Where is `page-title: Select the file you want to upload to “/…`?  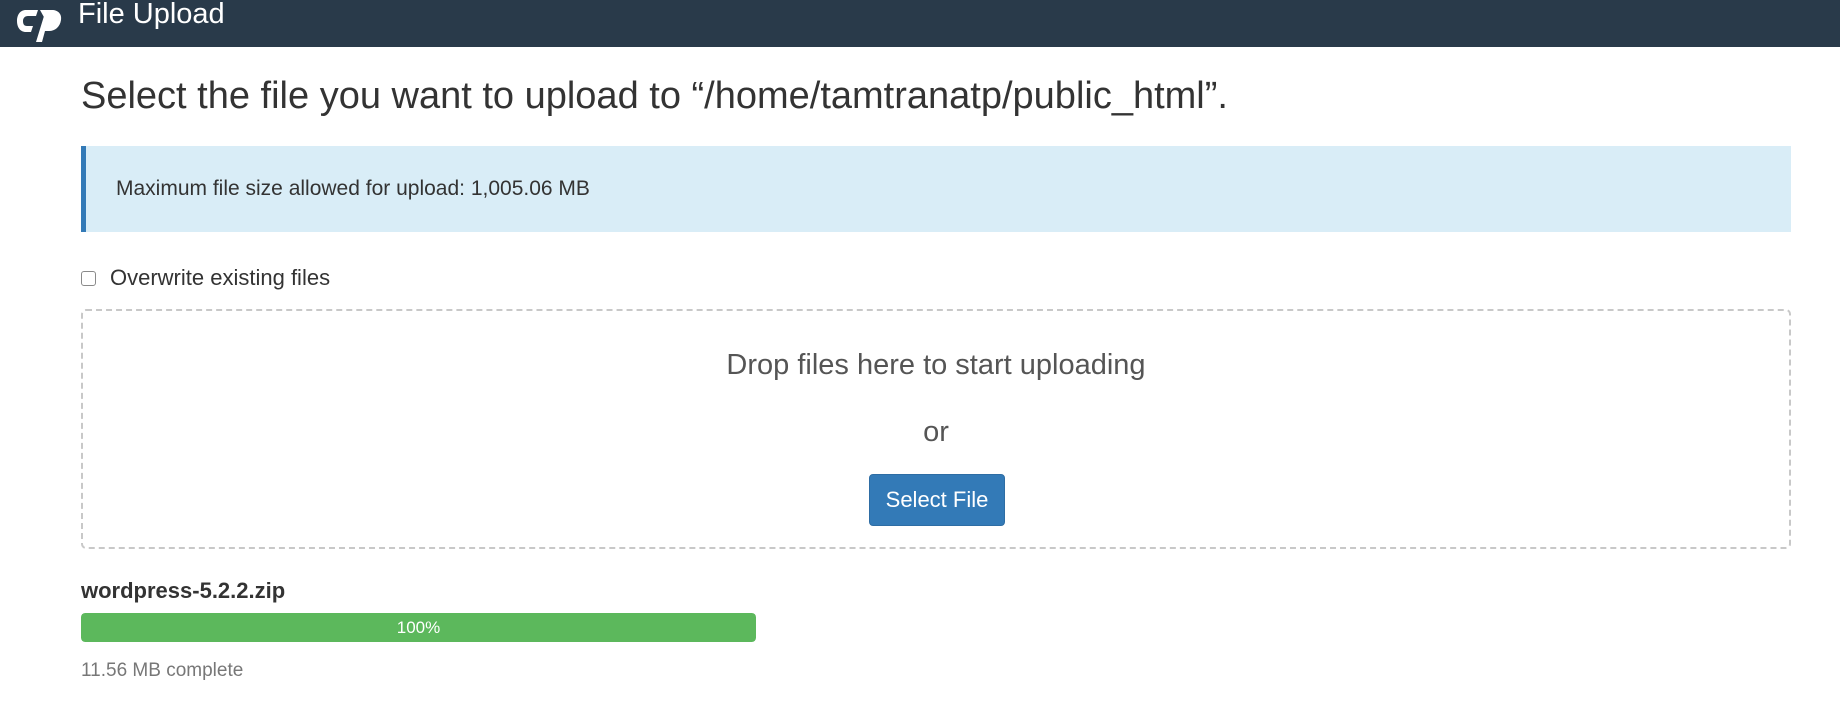 page-title: Select the file you want to upload to “/… is located at coordinates (654, 96).